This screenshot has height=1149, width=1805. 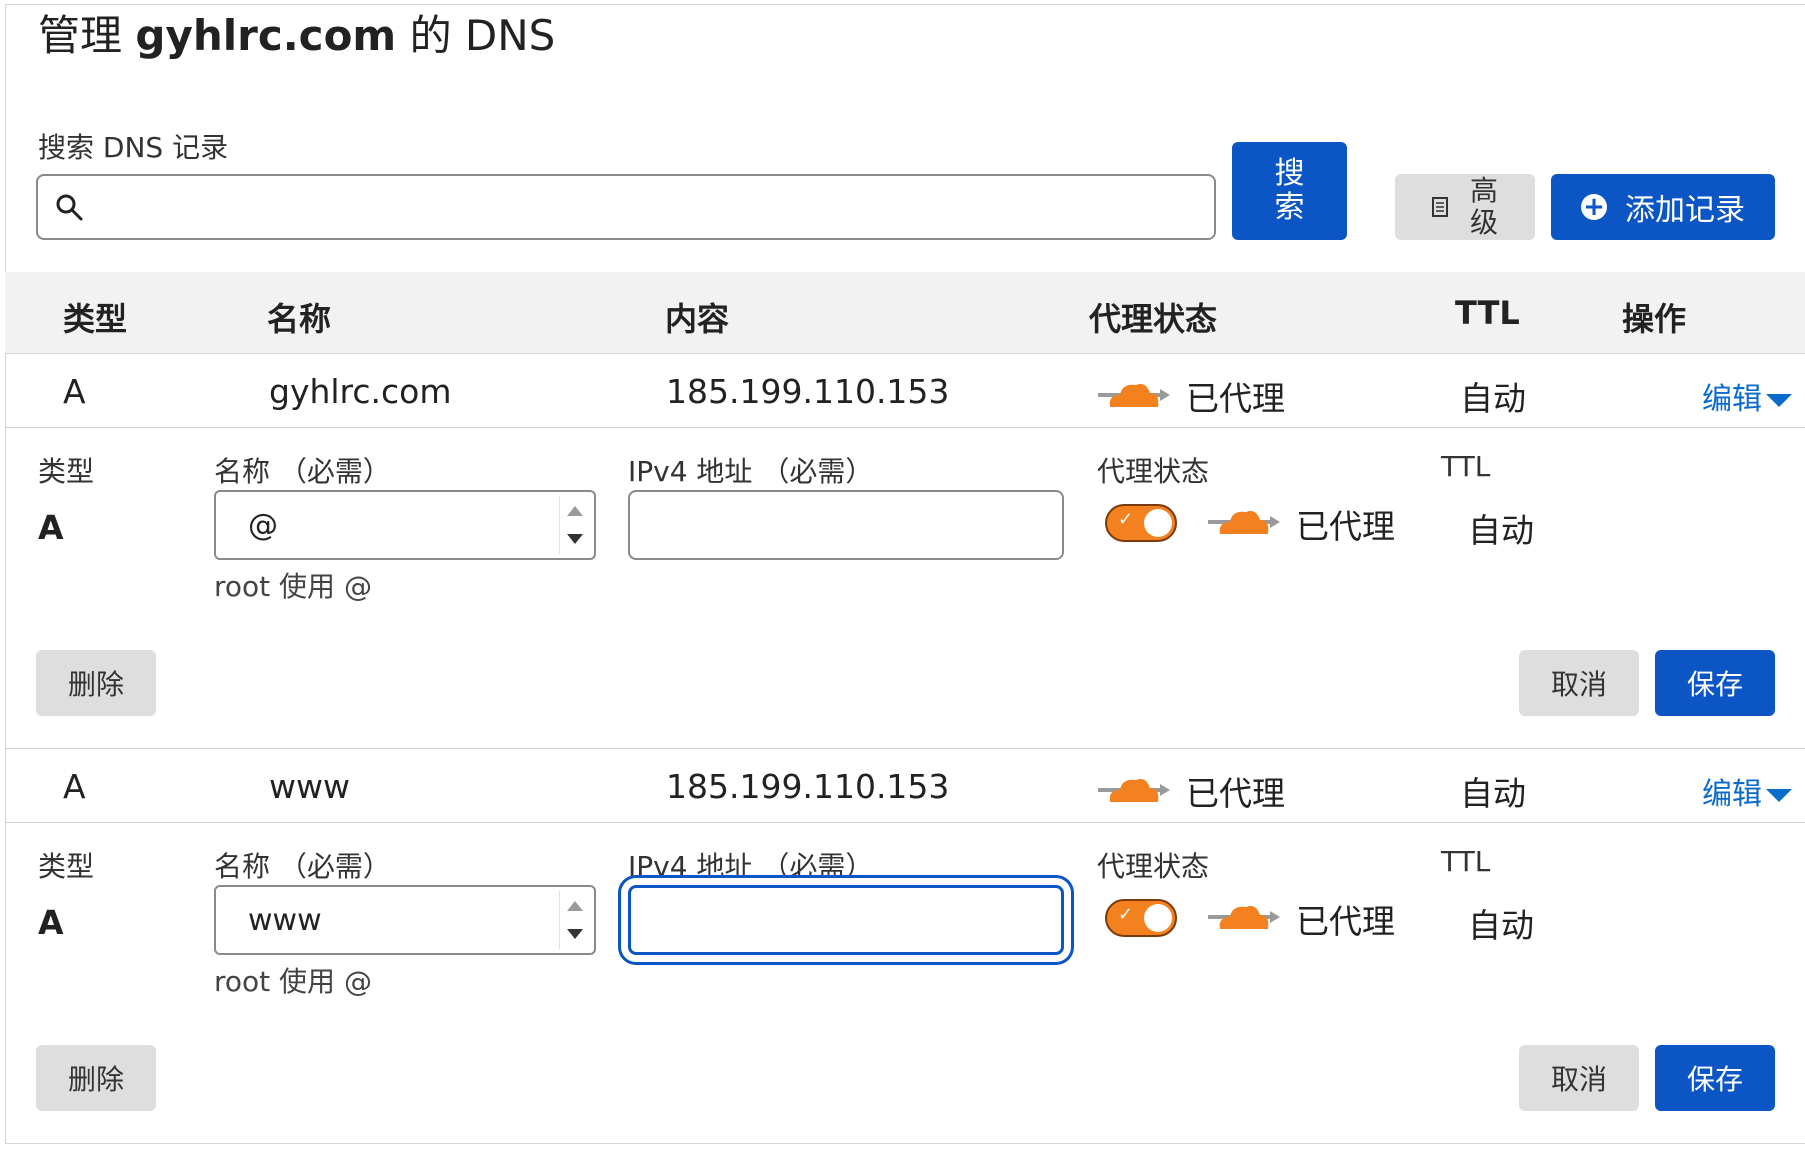 What do you see at coordinates (95, 319) in the screenshot?
I see `header-type: 类型` at bounding box center [95, 319].